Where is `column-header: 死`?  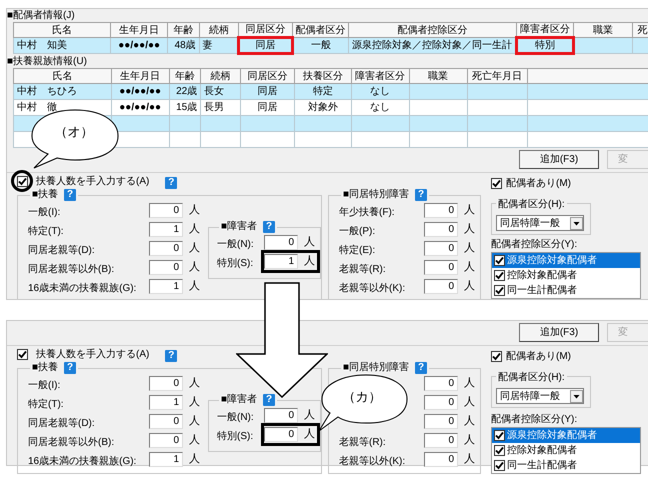 column-header: 死 is located at coordinates (640, 30).